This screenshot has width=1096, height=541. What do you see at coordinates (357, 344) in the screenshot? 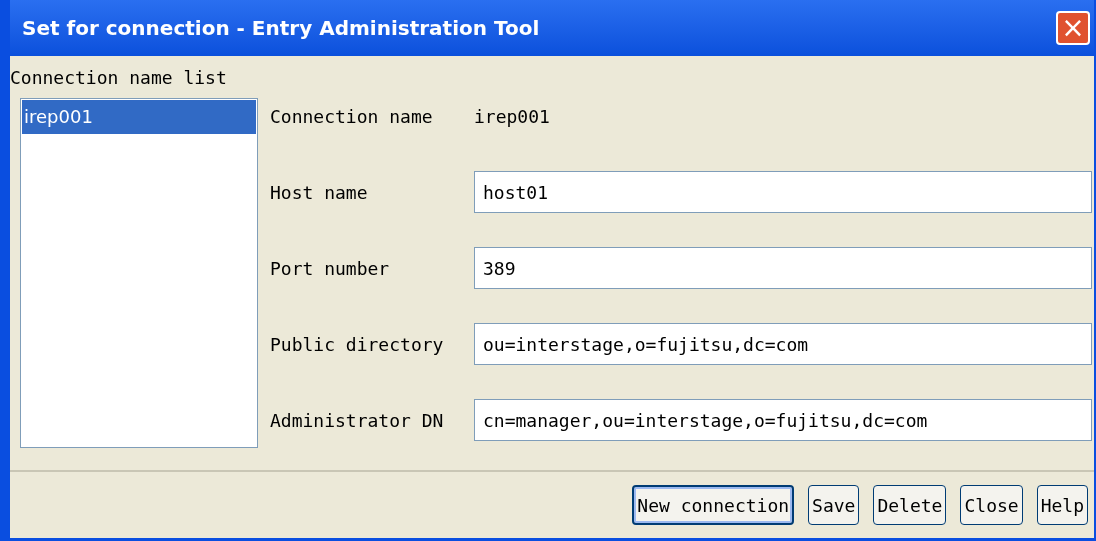
I see `field-label: Public directory` at bounding box center [357, 344].